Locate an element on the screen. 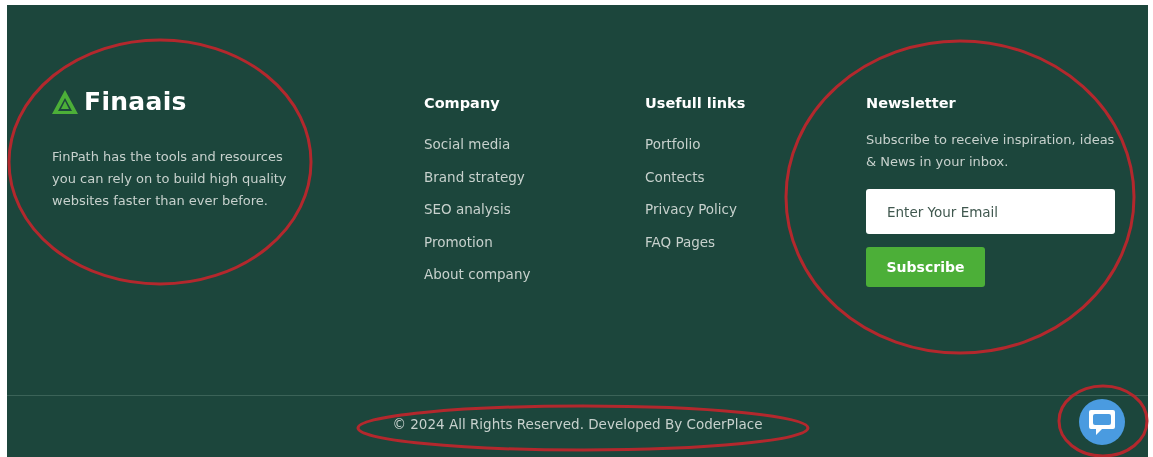 The height and width of the screenshot is (457, 1153). column-title: Company is located at coordinates (462, 103).